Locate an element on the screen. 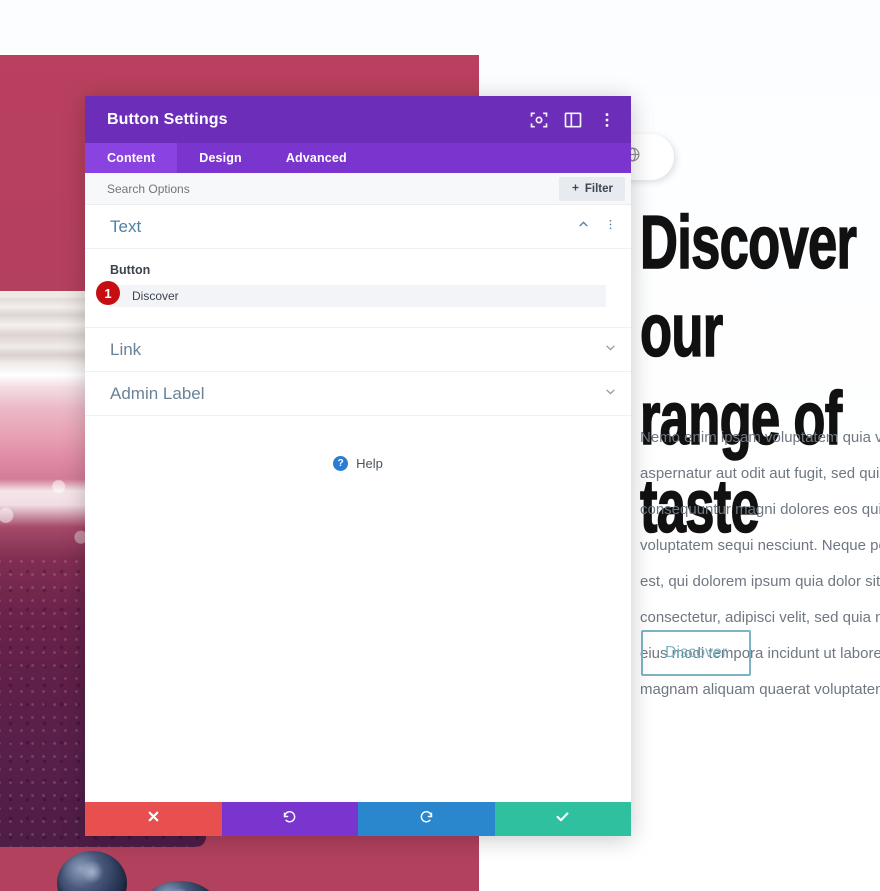  search-bar: Filter is located at coordinates (358, 189).